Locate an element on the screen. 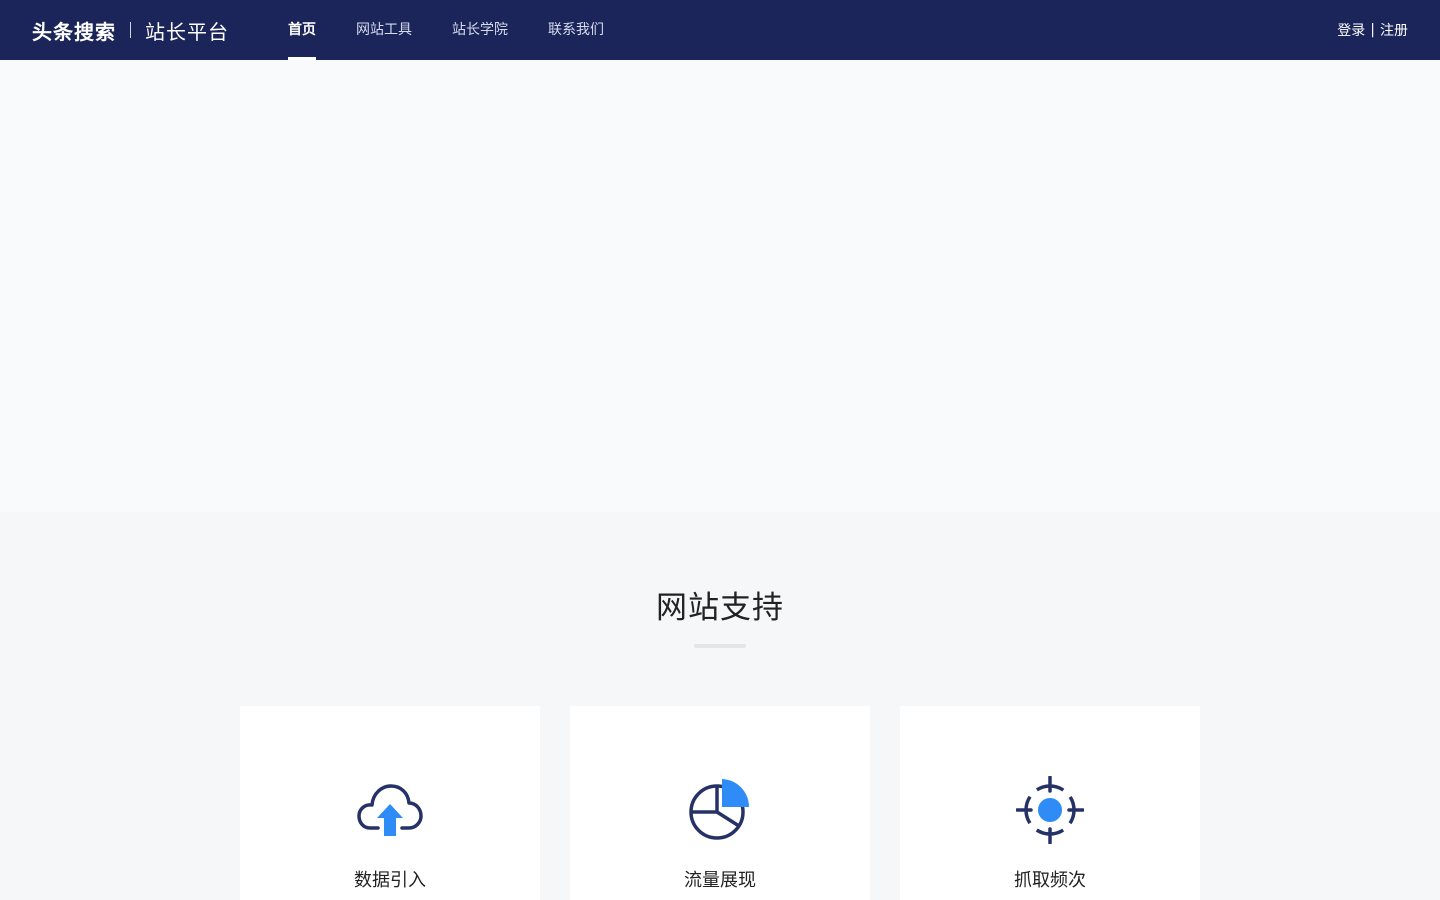 This screenshot has width=1440, height=900. nav-item-site-tools: 网站工具 is located at coordinates (384, 30).